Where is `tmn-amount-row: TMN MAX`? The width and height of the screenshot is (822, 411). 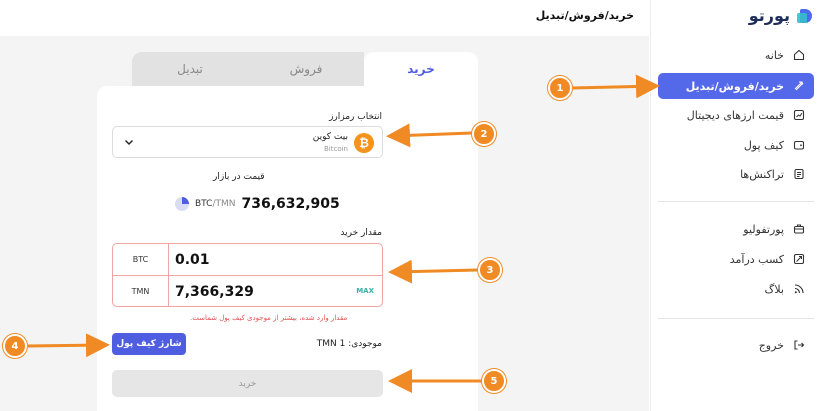
tmn-amount-row: TMN MAX is located at coordinates (247, 292).